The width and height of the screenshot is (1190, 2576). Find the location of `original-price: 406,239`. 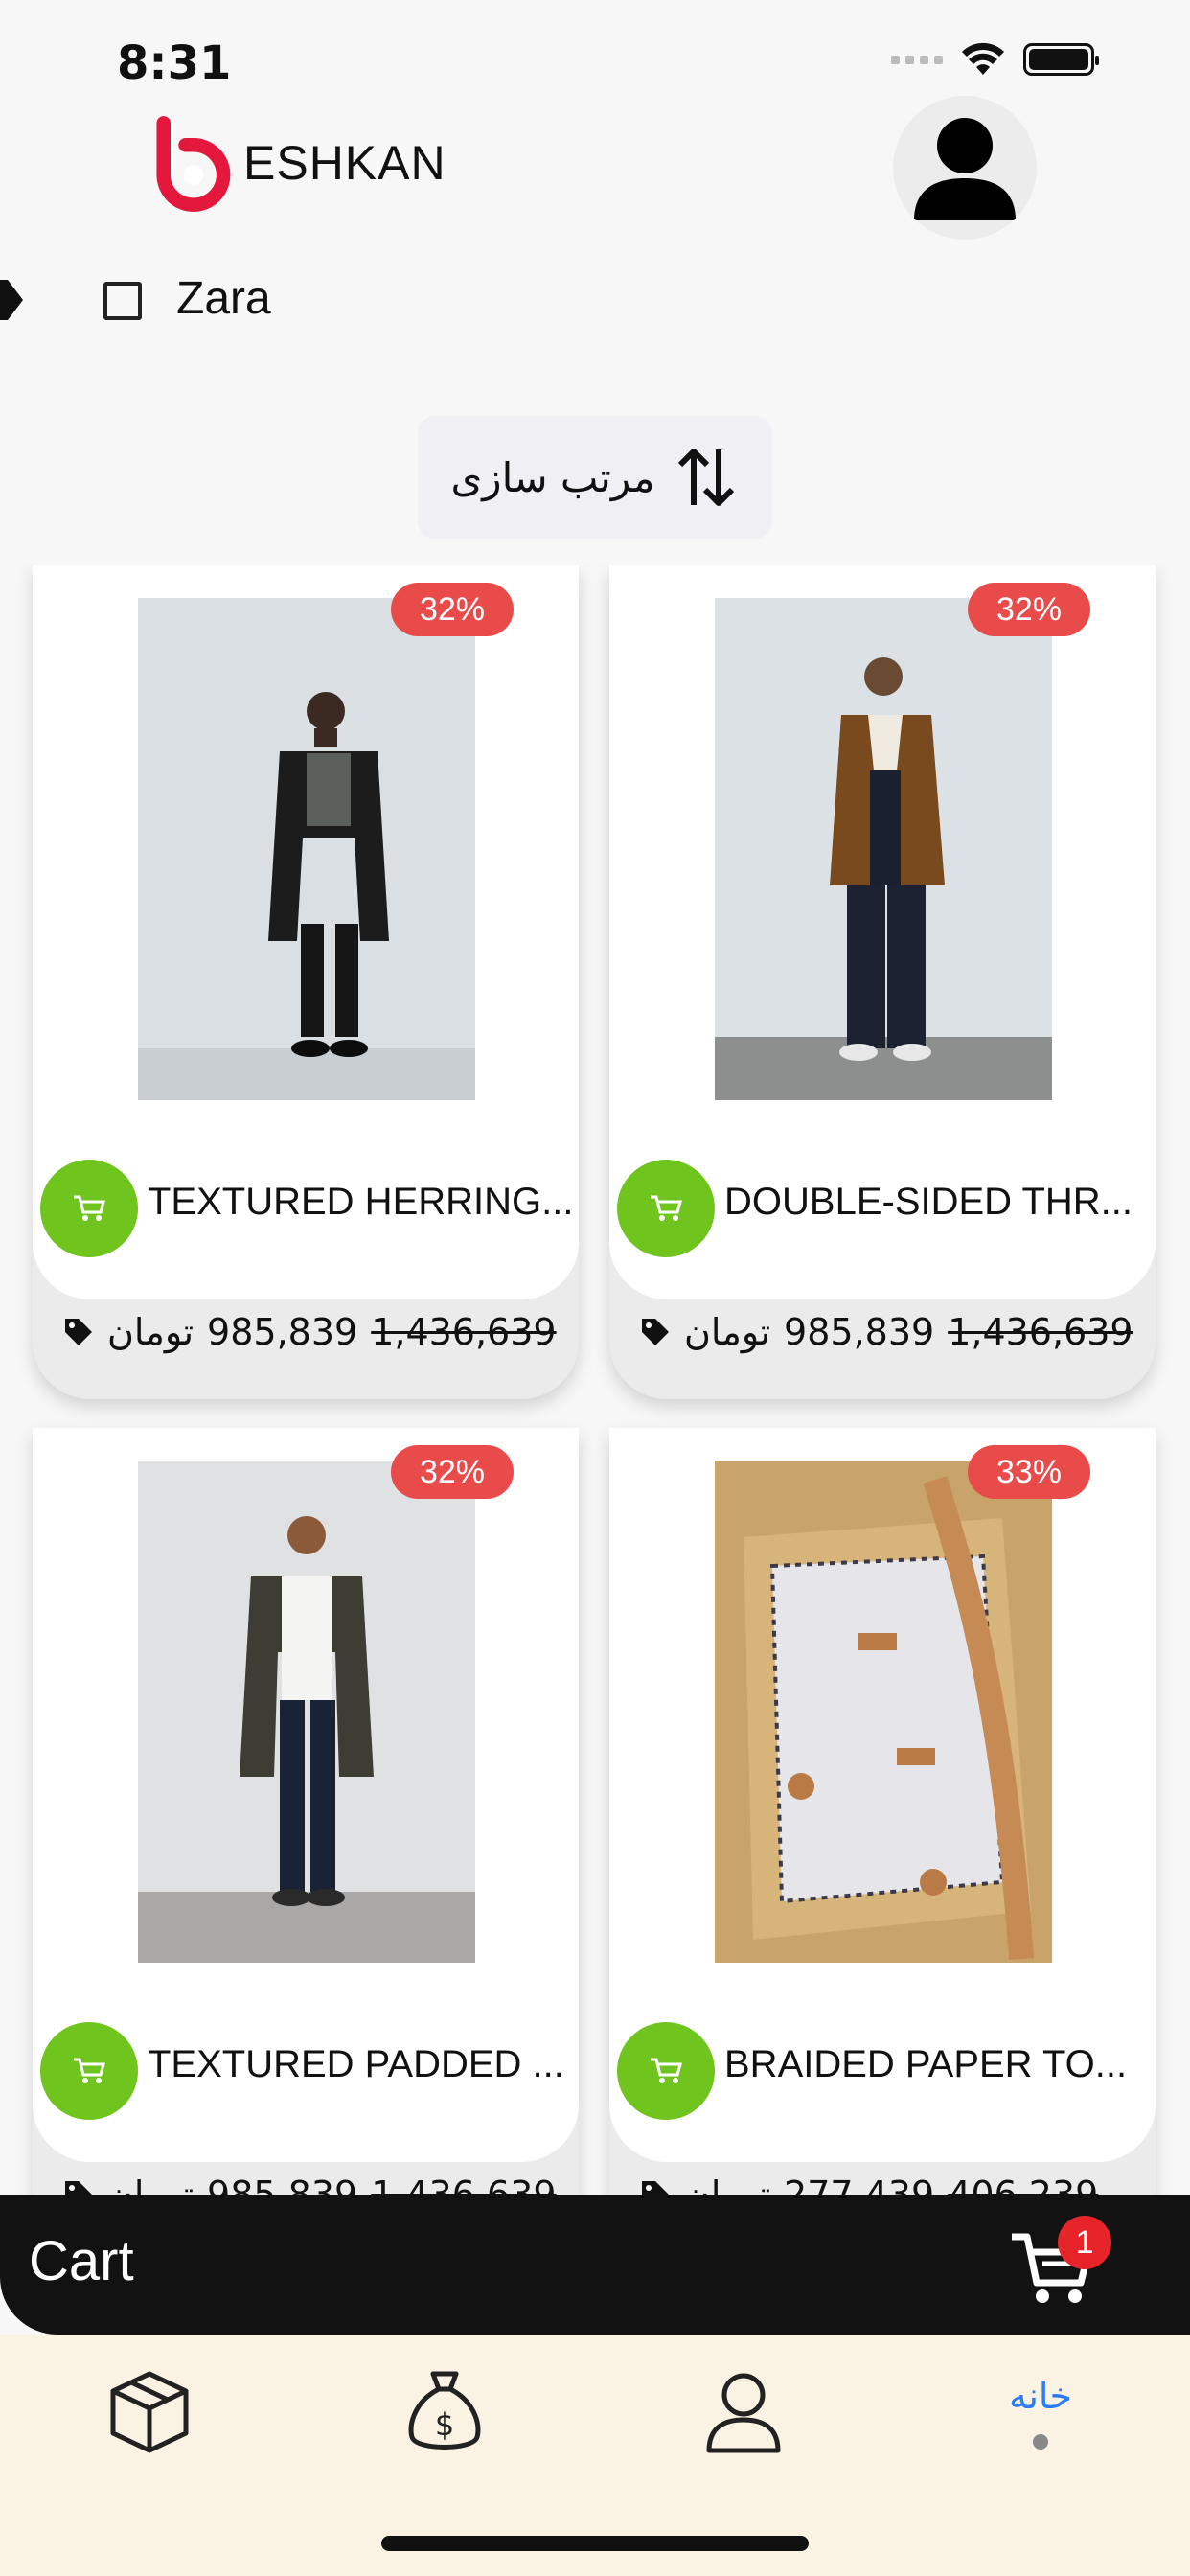

original-price: 406,239 is located at coordinates (1023, 2184).